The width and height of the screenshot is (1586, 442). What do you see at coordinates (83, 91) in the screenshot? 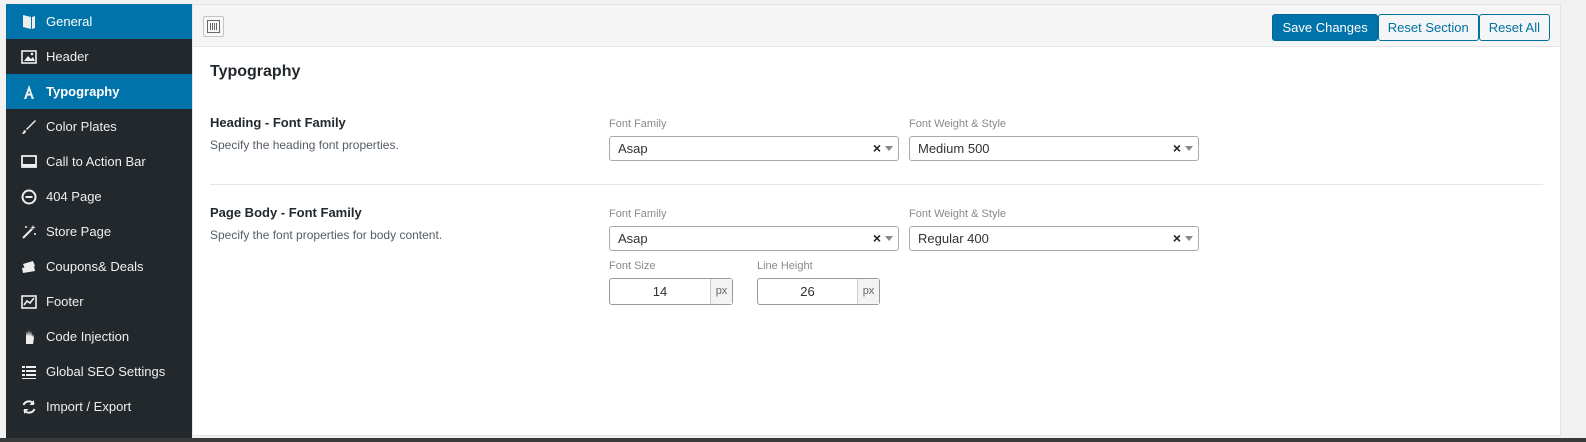
I see `sidebar-item-label: Typography` at bounding box center [83, 91].